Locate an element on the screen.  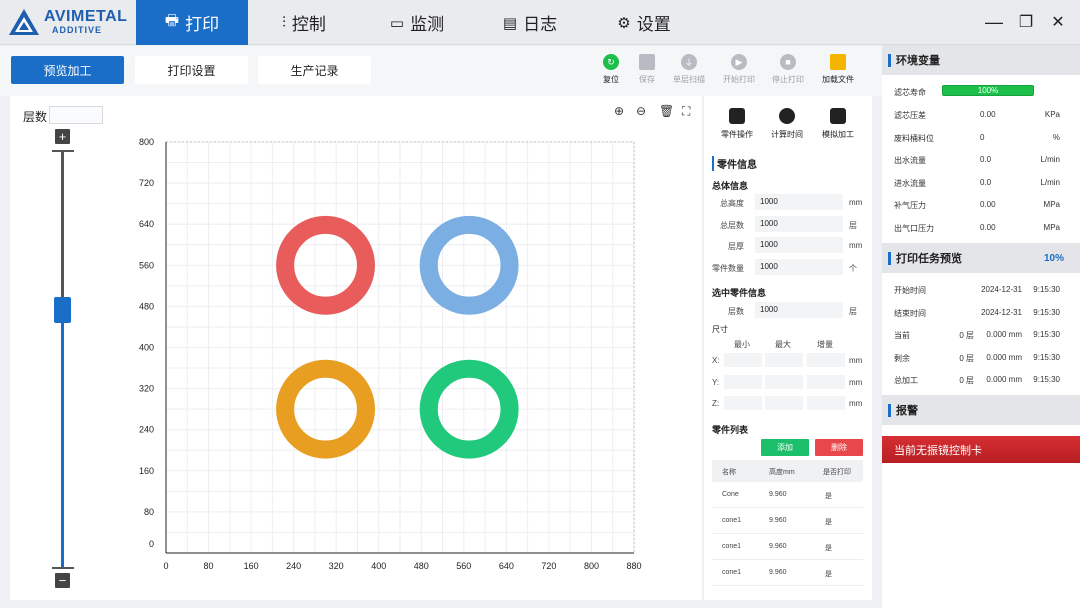
tab-label: 监测 is located at coordinates (427, 24).